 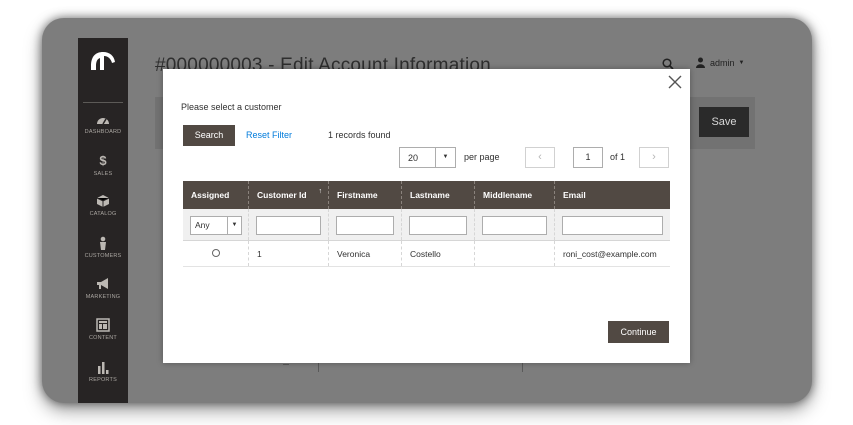 I want to click on background-divider, so click(x=286, y=364).